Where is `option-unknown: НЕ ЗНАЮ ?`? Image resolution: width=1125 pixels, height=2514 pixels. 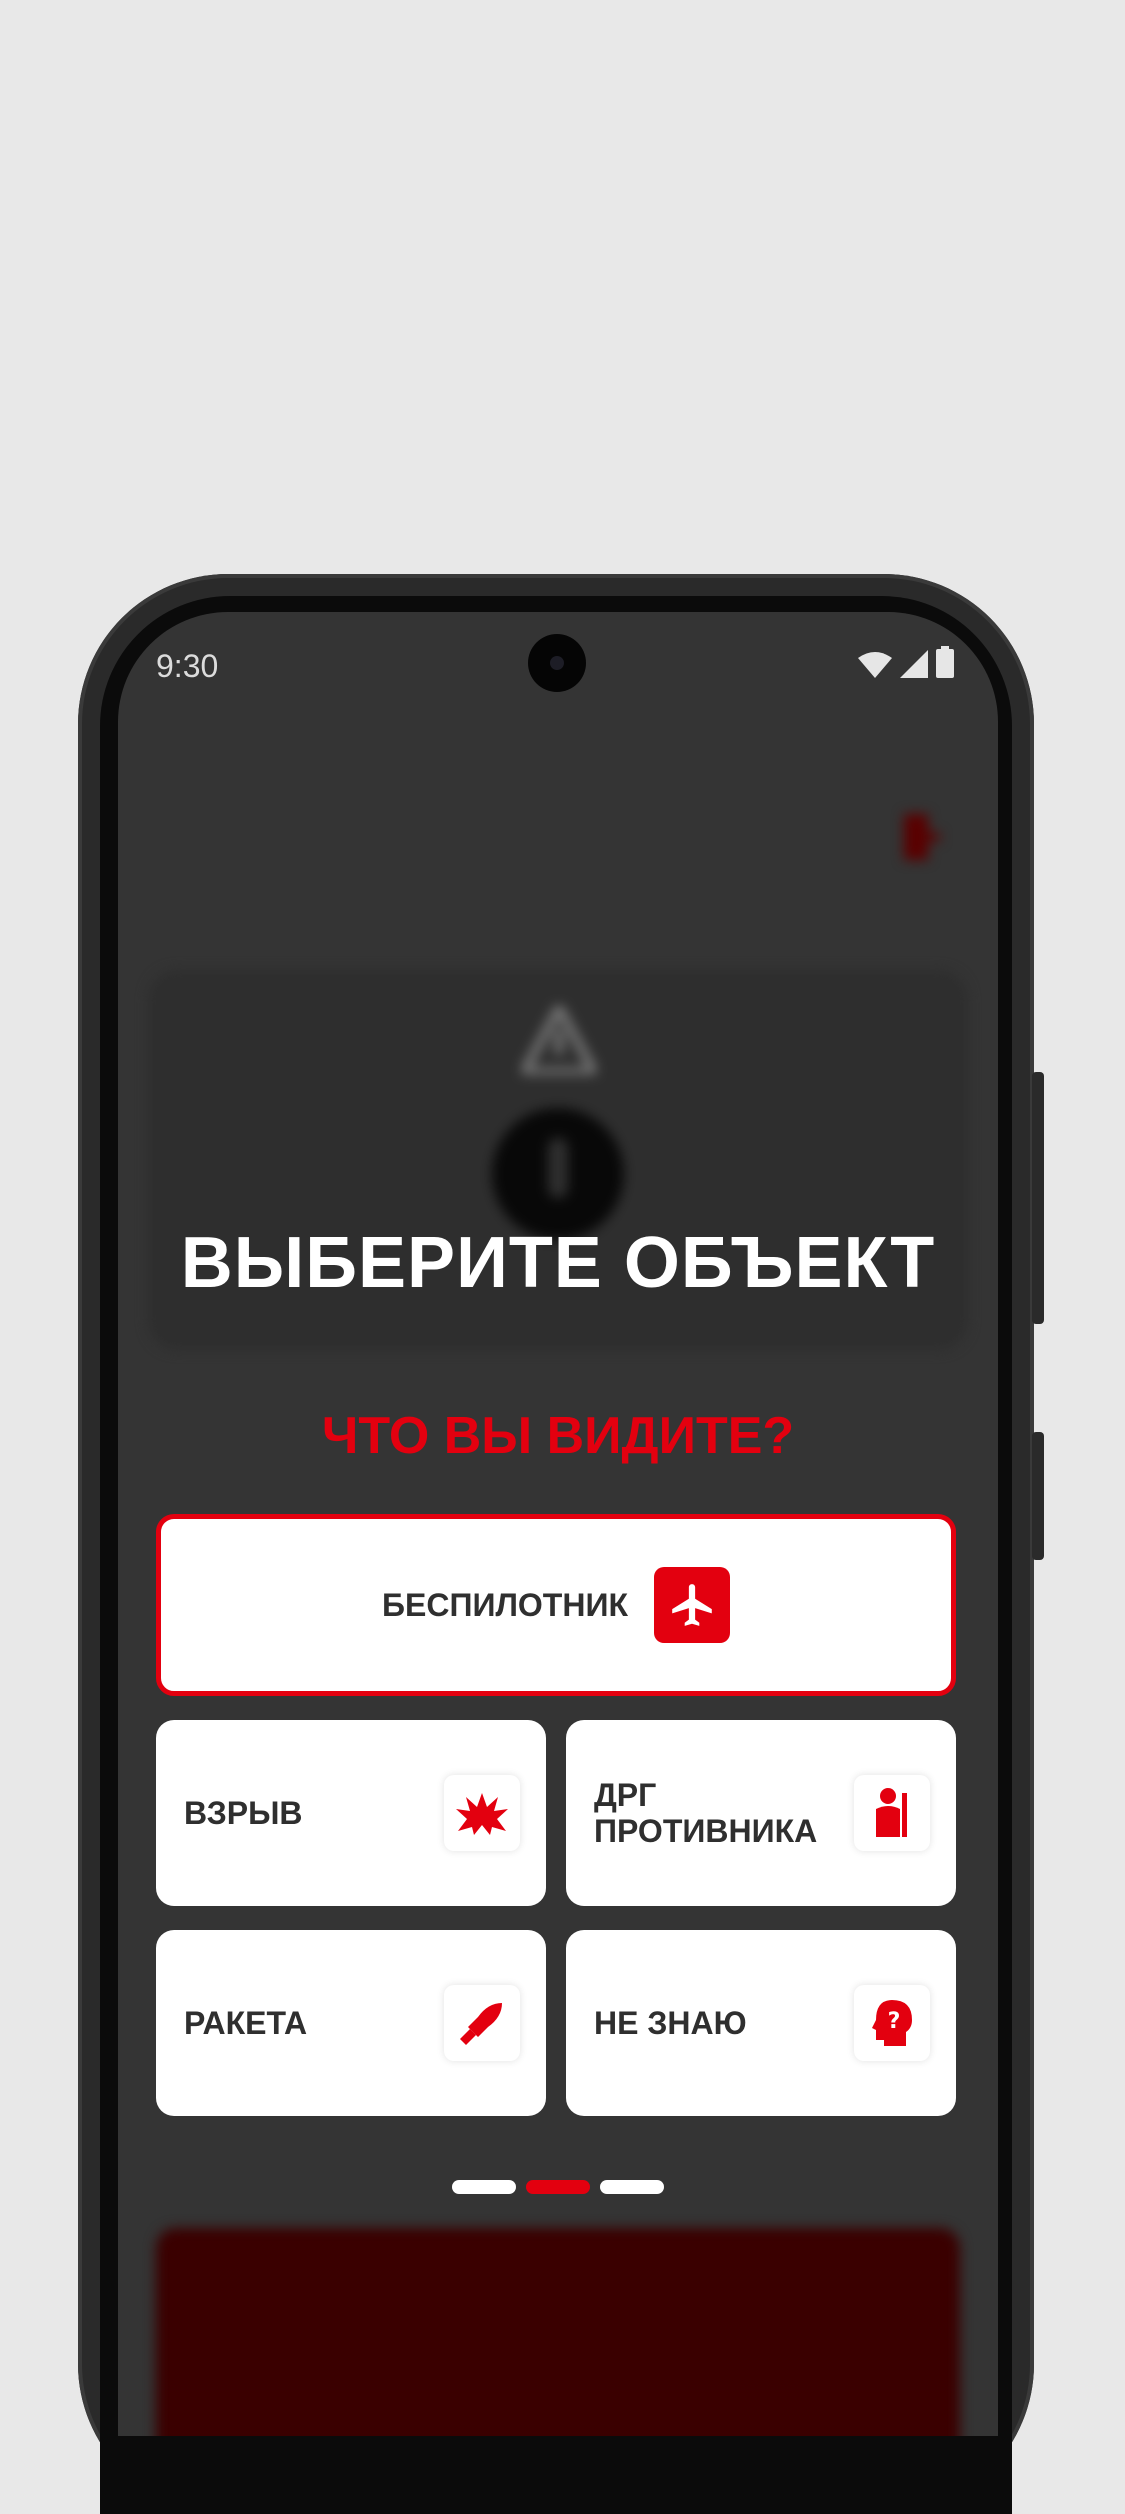 option-unknown: НЕ ЗНАЮ ? is located at coordinates (761, 2023).